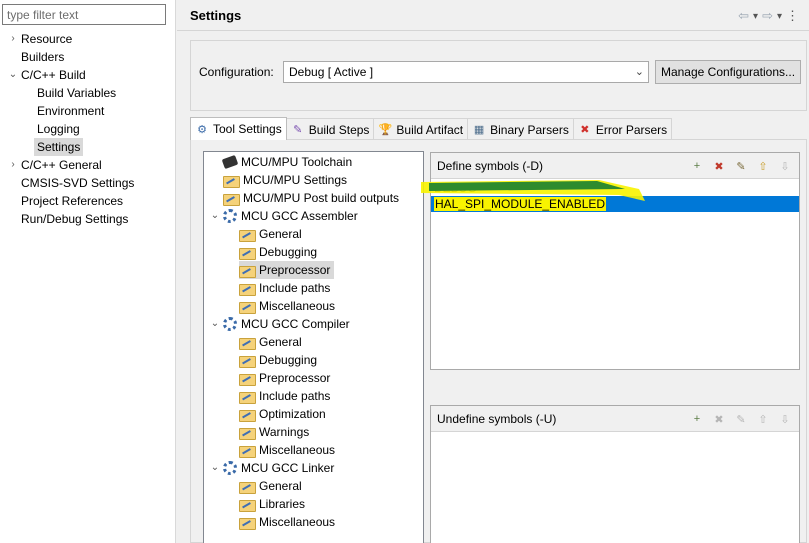 The image size is (809, 543). What do you see at coordinates (58, 129) in the screenshot?
I see `category-item: Logging` at bounding box center [58, 129].